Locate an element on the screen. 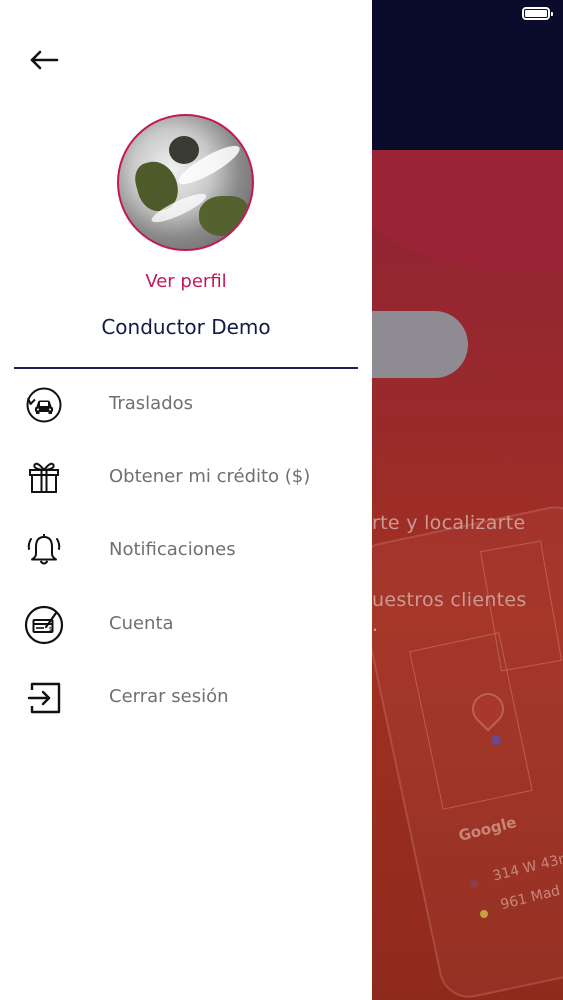 This screenshot has height=1000, width=563. menu-item-label: Traslados is located at coordinates (151, 403).